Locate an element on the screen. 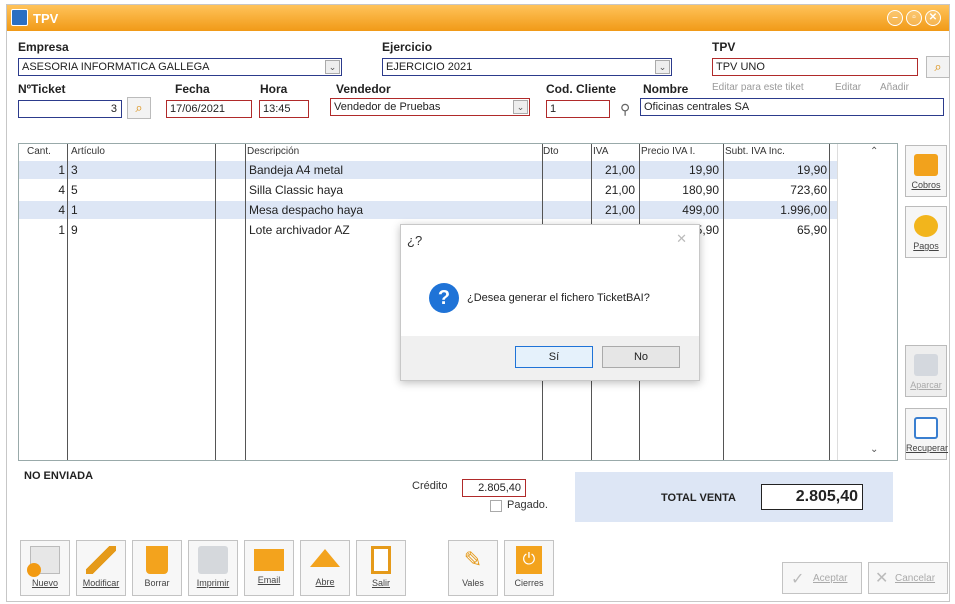  question-icon: ? is located at coordinates (444, 298).